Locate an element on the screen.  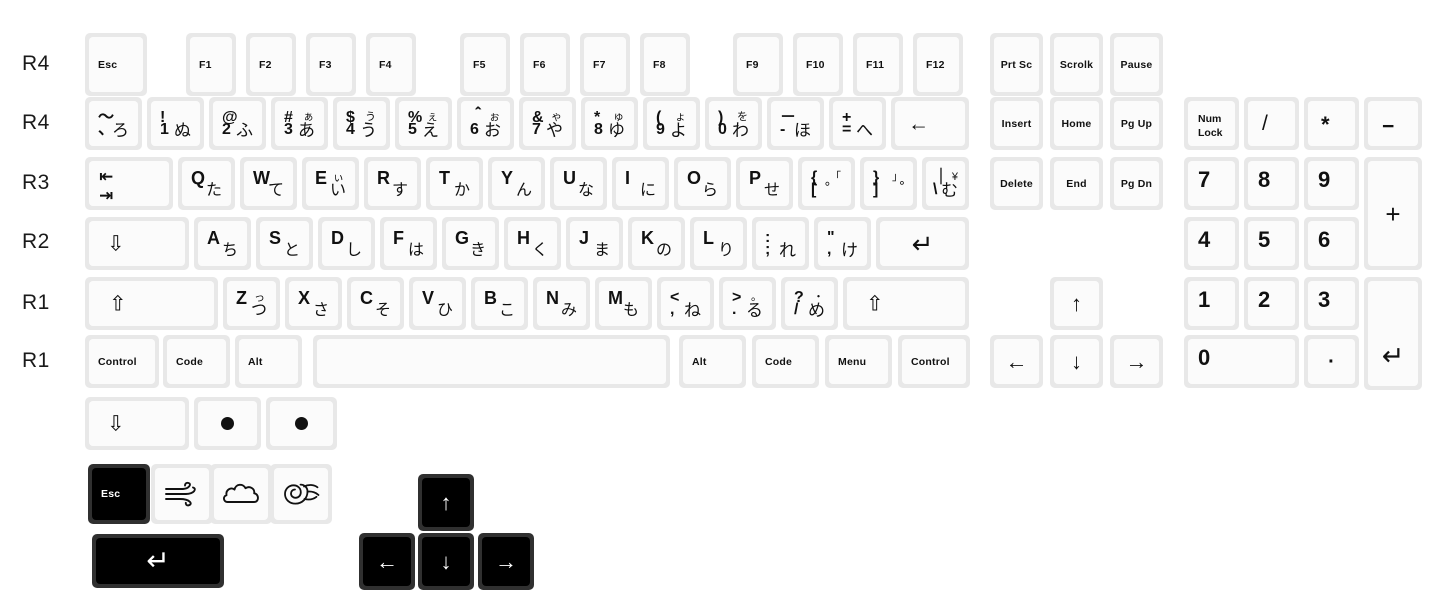
key-6: ＾ ぉ 6 お is located at coordinates (485, 123).